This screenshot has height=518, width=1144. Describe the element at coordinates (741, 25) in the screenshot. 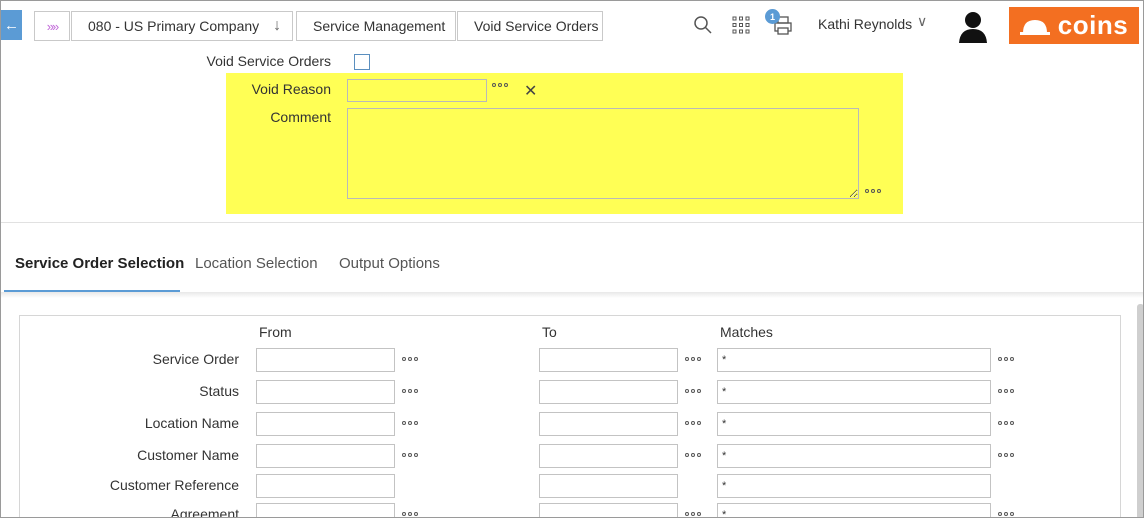

I see `apps-grid-icon` at that location.